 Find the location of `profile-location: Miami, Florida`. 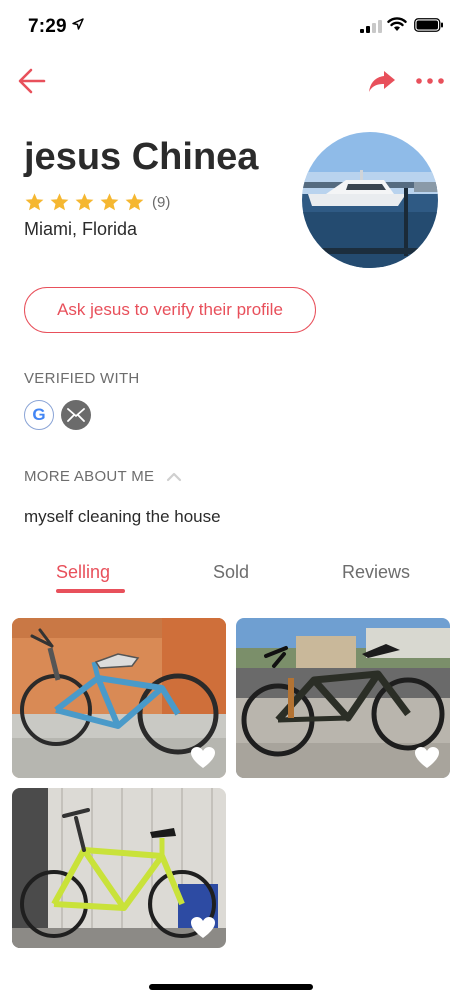

profile-location: Miami, Florida is located at coordinates (81, 229).